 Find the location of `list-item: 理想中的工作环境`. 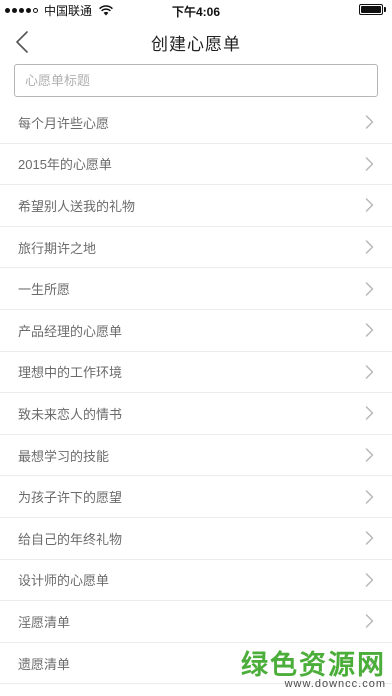

list-item: 理想中的工作环境 is located at coordinates (196, 373).